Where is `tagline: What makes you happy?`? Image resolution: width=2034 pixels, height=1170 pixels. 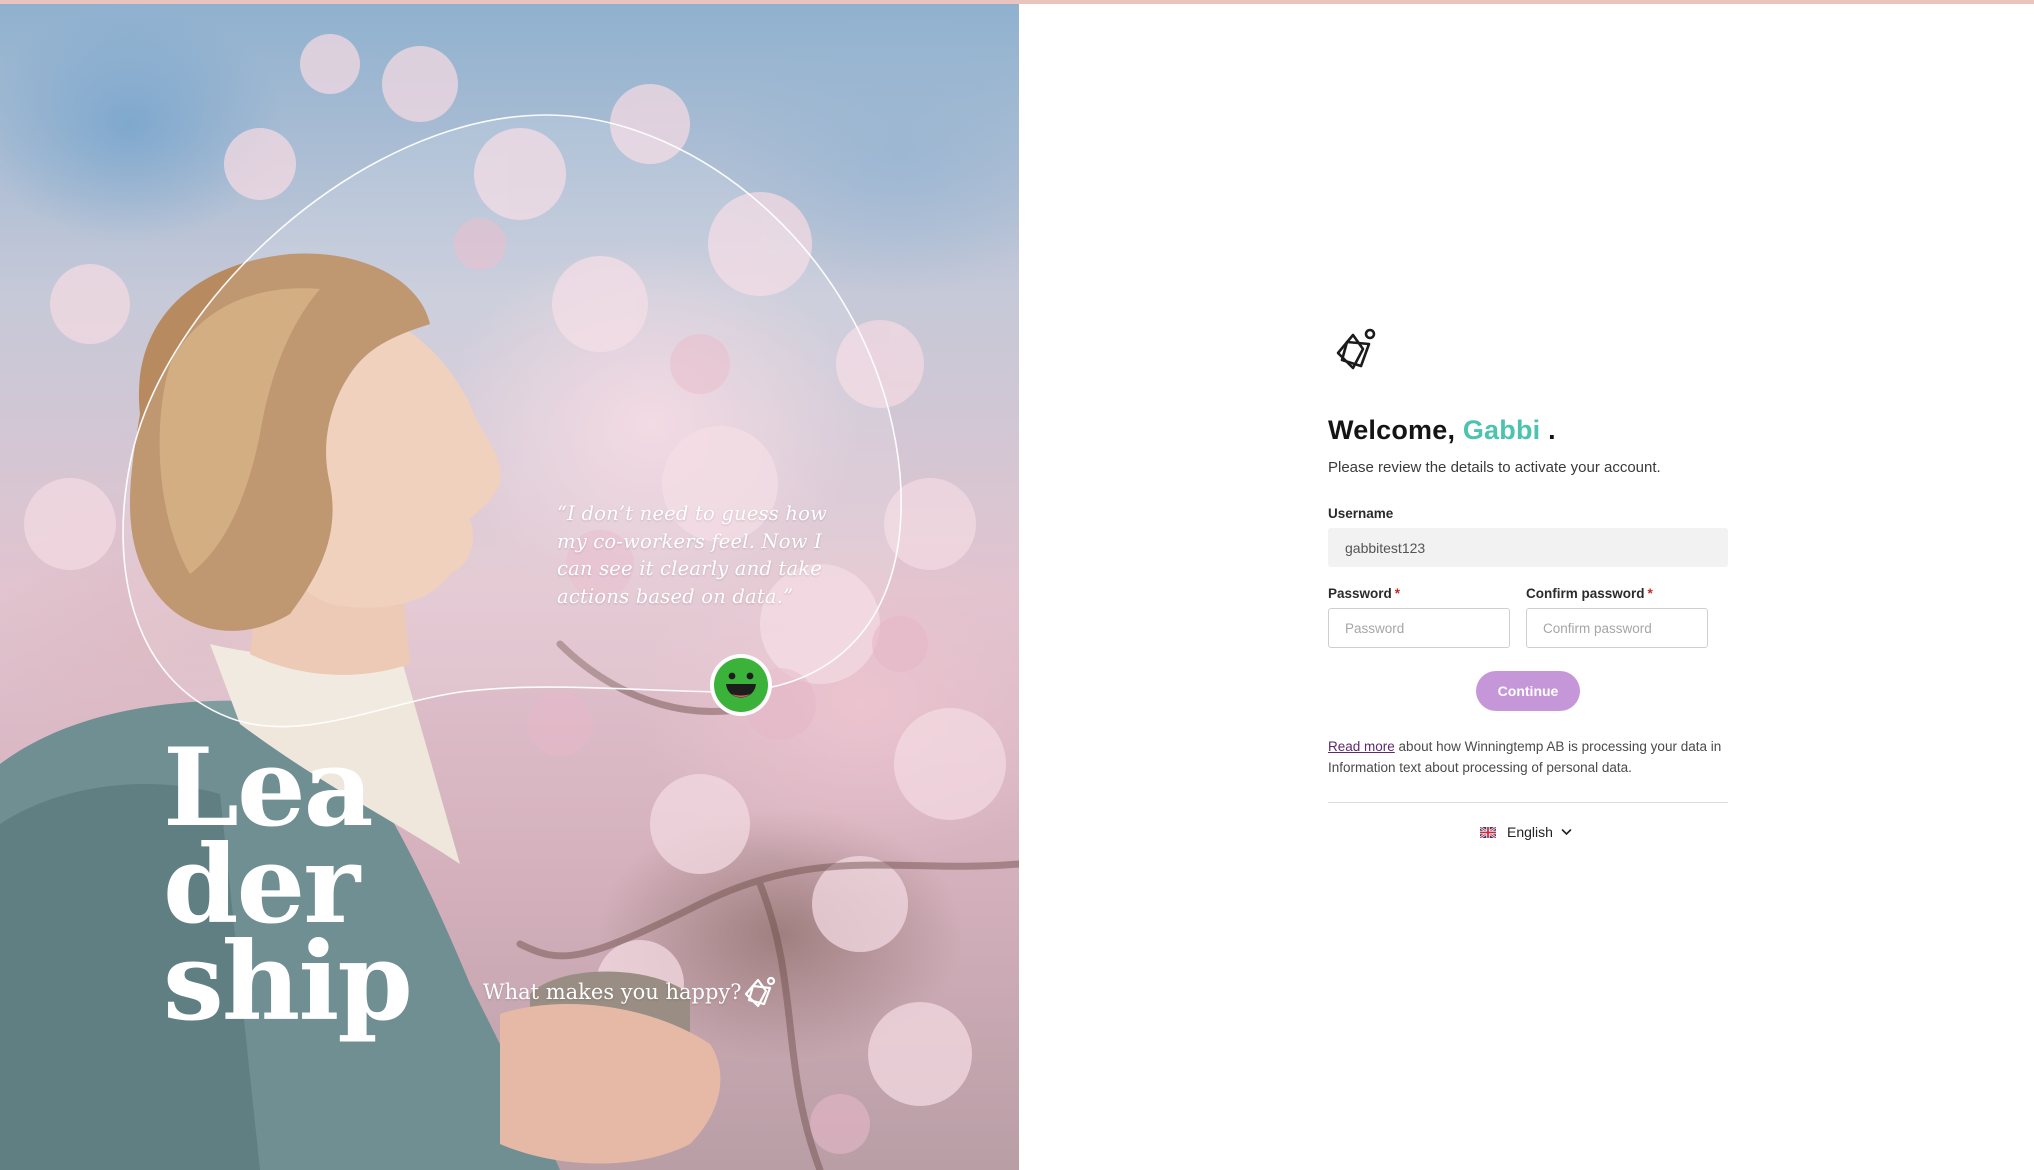
tagline: What makes you happy? is located at coordinates (612, 992).